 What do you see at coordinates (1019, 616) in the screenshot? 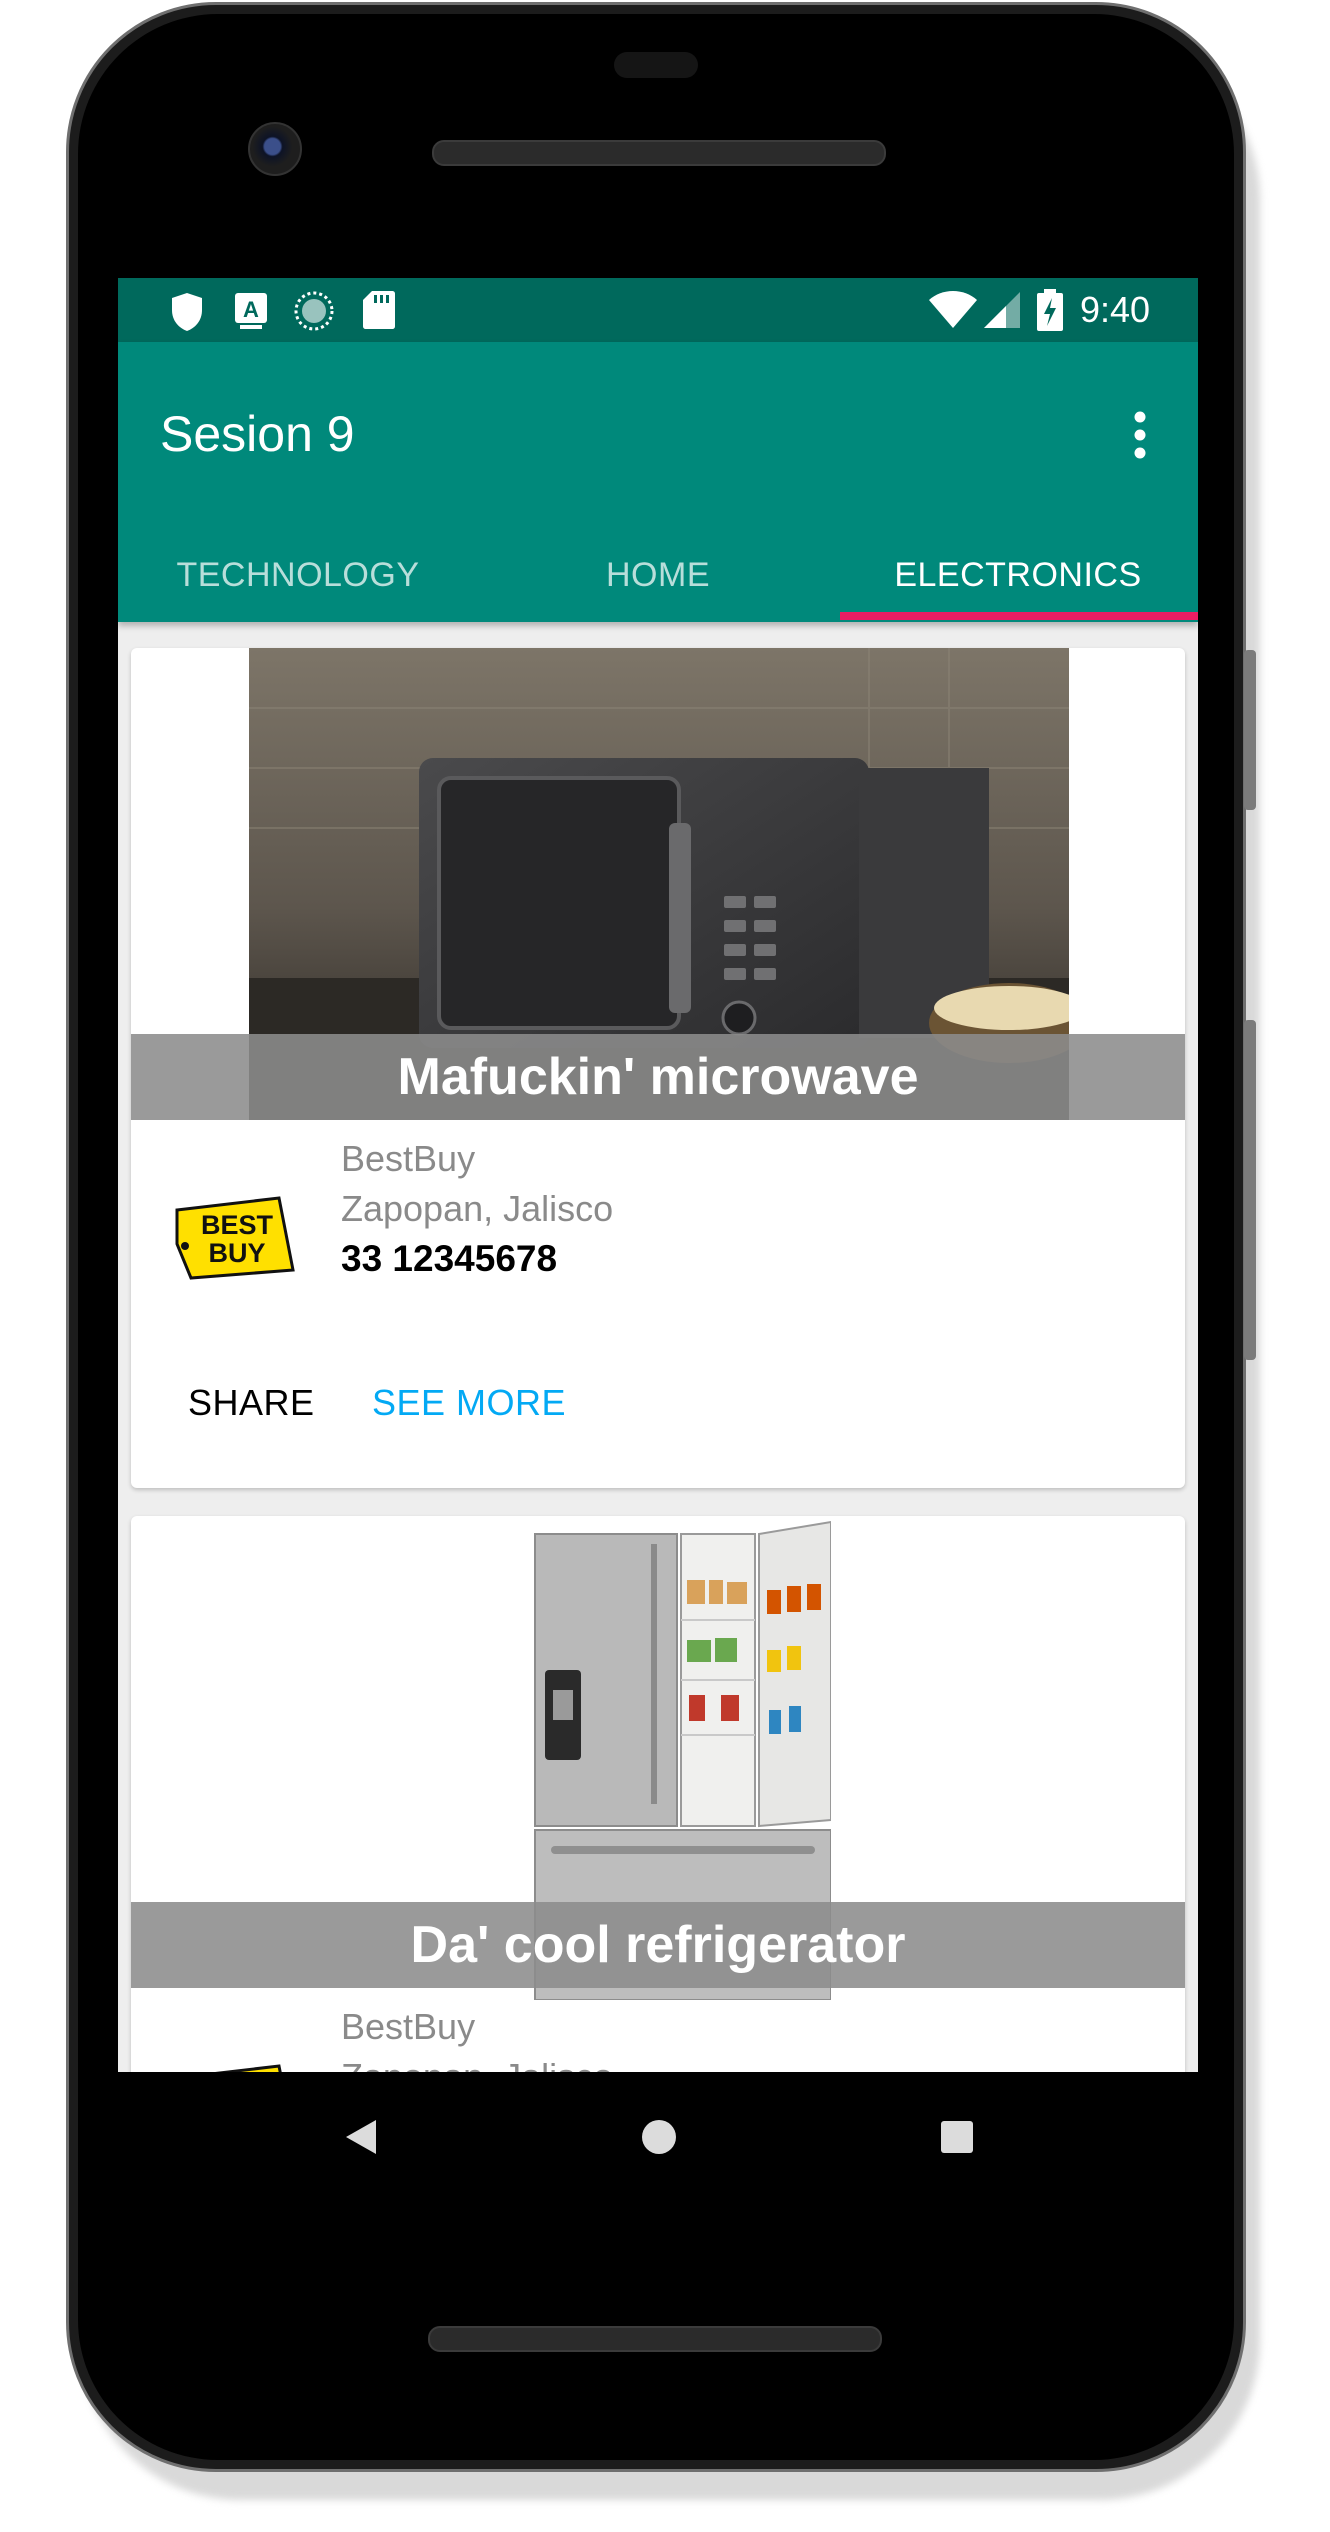
I see `tab-indicator` at bounding box center [1019, 616].